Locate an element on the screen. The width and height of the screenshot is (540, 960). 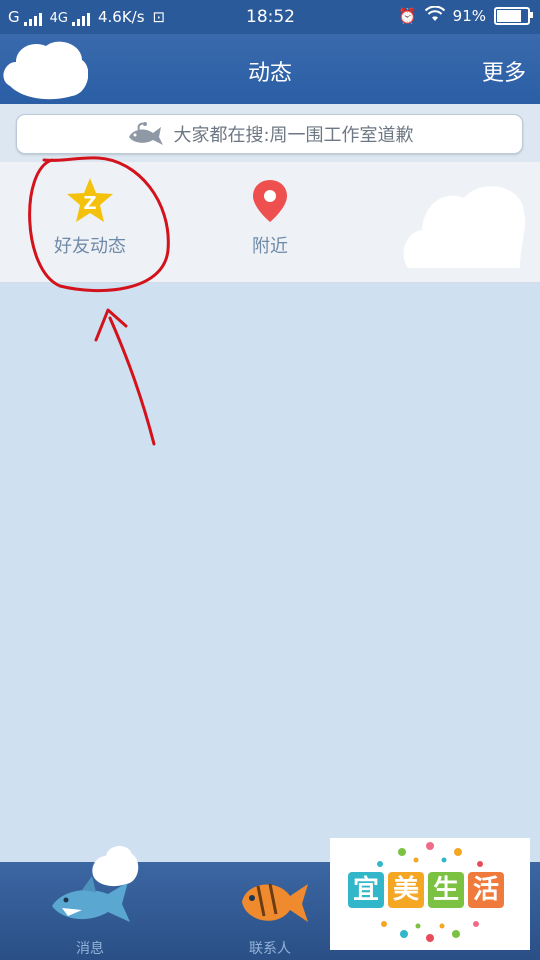
battery-fill is located at coordinates (509, 16).